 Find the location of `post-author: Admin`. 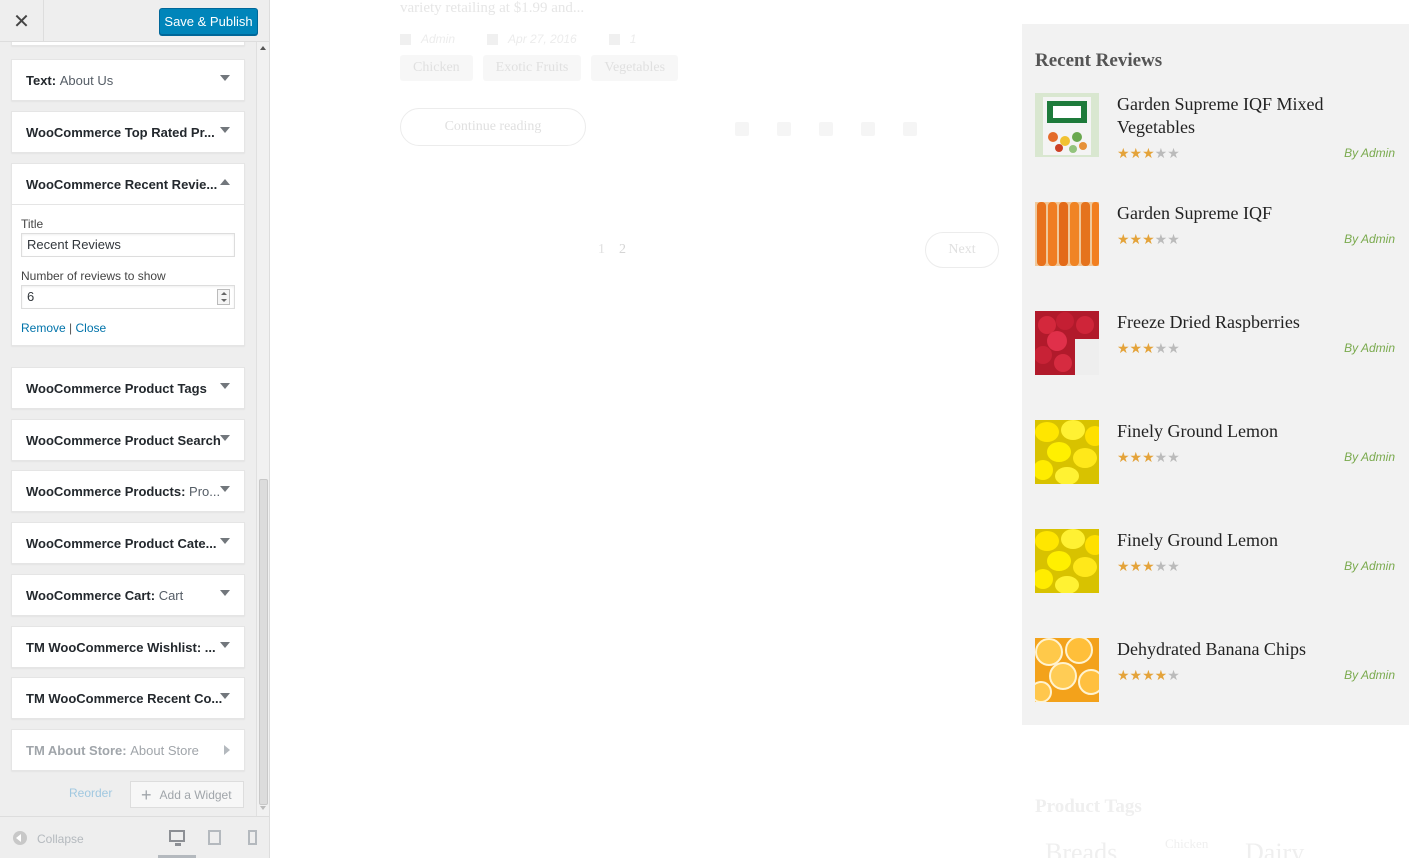

post-author: Admin is located at coordinates (438, 39).